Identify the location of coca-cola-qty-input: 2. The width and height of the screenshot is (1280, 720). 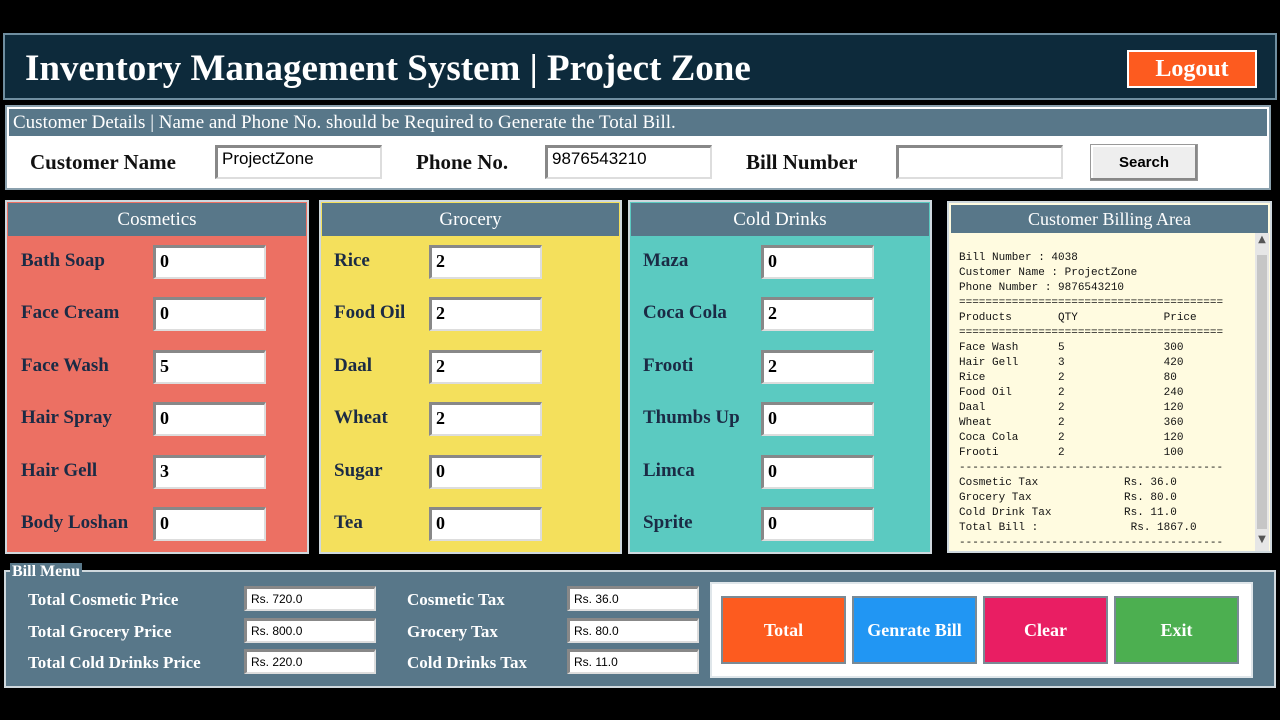
(817, 314).